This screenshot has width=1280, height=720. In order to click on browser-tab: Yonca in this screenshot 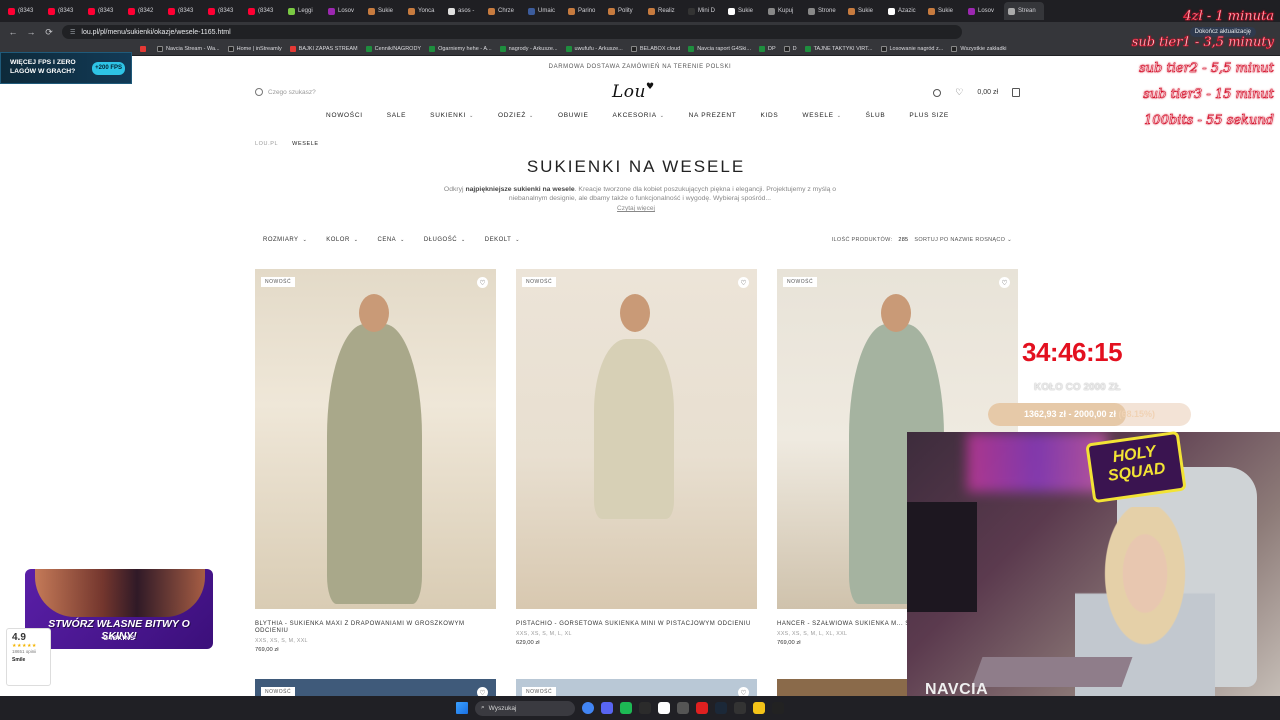, I will do `click(424, 11)`.